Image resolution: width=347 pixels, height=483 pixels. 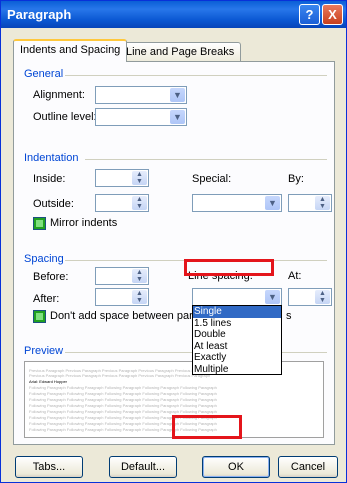 What do you see at coordinates (39, 316) in the screenshot?
I see `dont-add-space-checkbox` at bounding box center [39, 316].